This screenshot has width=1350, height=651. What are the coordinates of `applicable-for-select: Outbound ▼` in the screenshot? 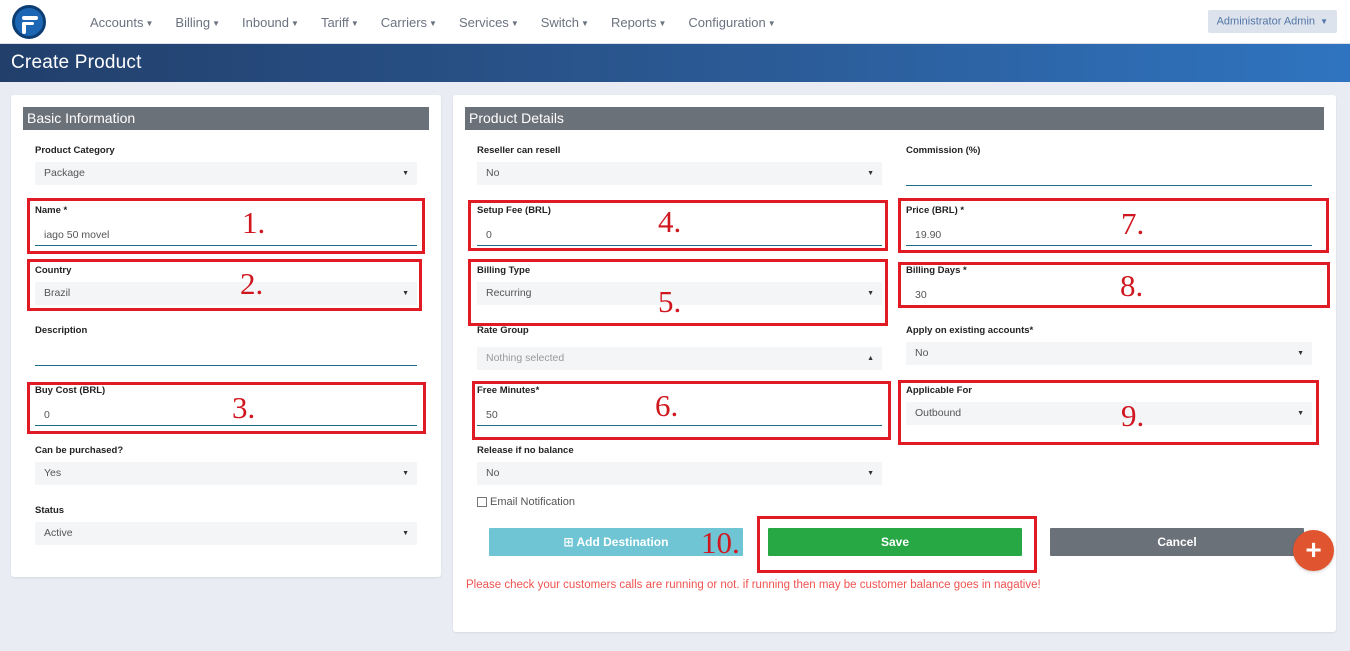 It's located at (1109, 413).